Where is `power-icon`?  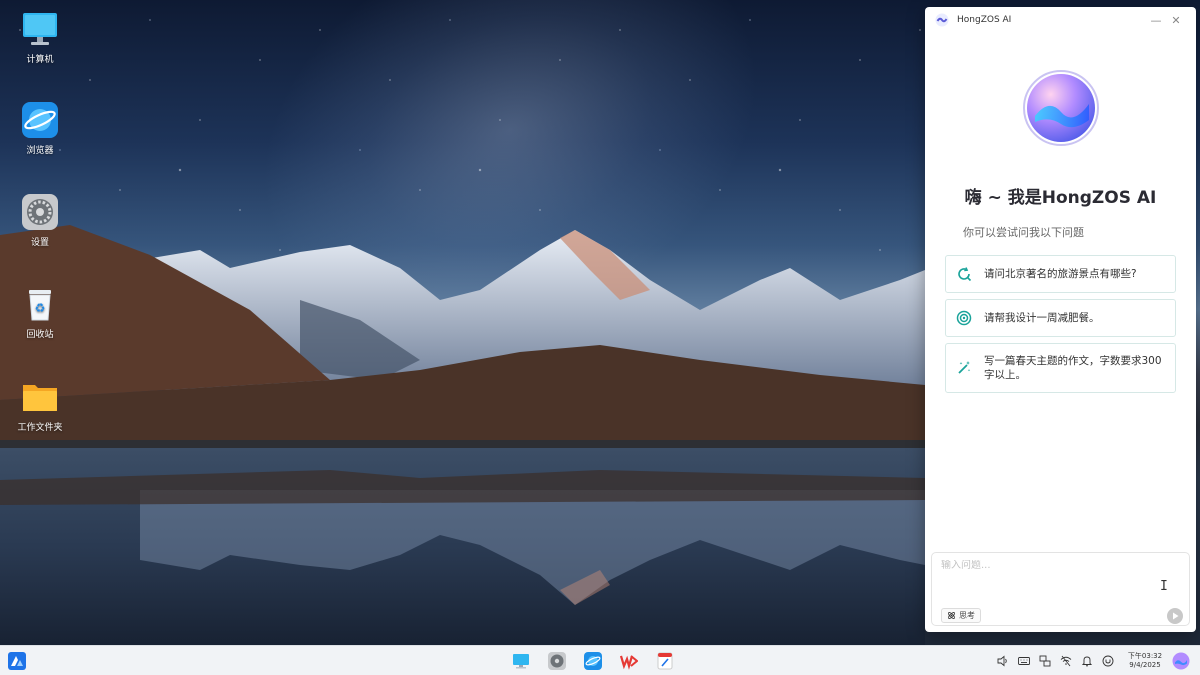
power-icon is located at coordinates (1108, 661).